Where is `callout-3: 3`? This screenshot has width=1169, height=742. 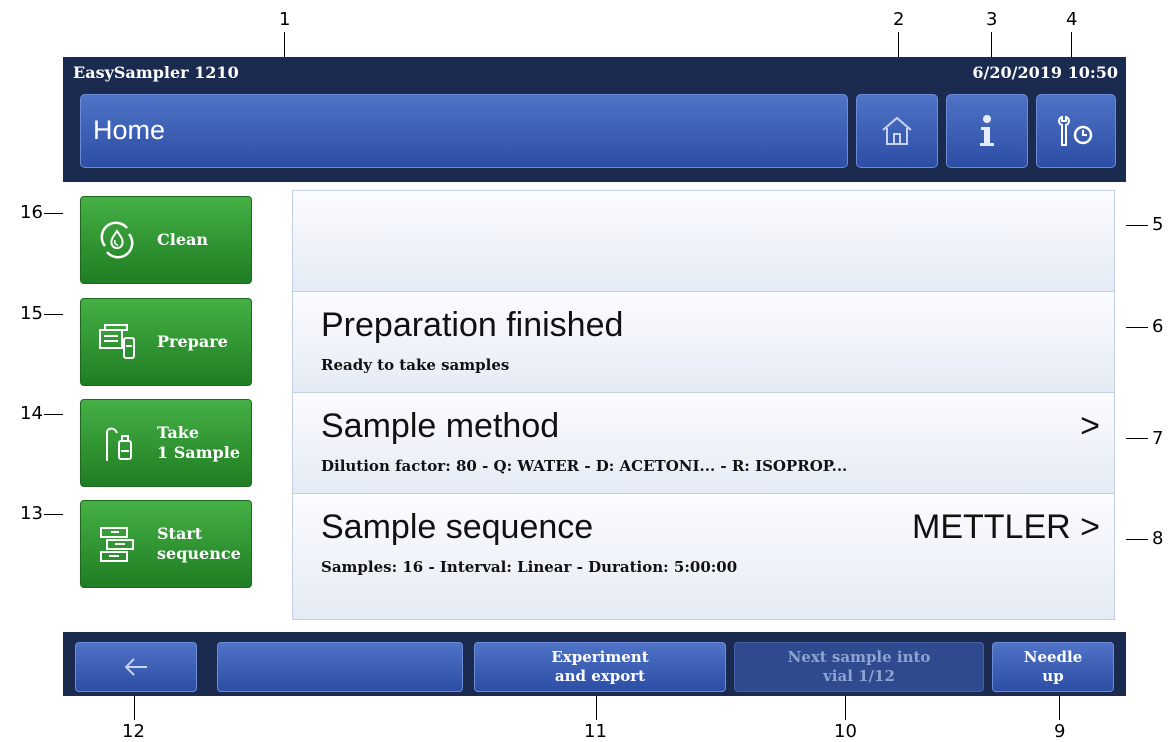
callout-3: 3 is located at coordinates (992, 19).